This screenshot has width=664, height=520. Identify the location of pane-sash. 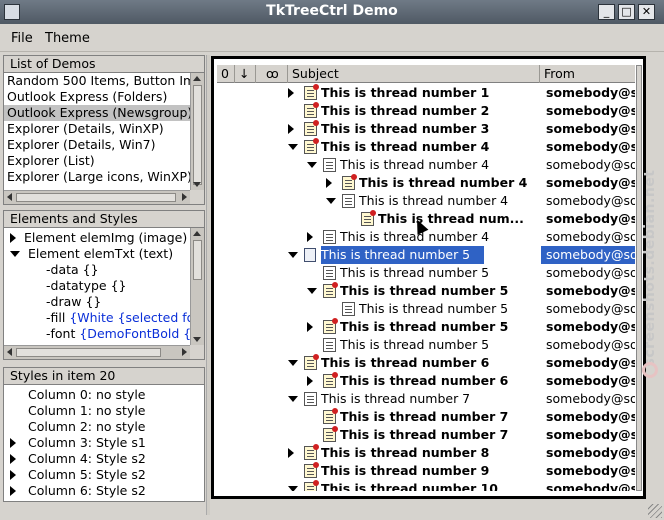
(208, 285).